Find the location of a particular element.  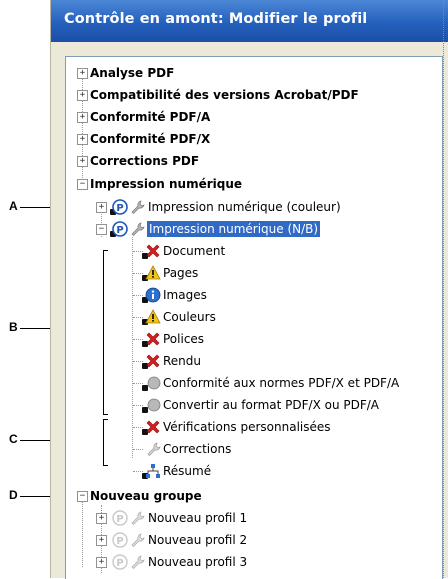

tree-group-label: Nouveau groupe is located at coordinates (146, 496).